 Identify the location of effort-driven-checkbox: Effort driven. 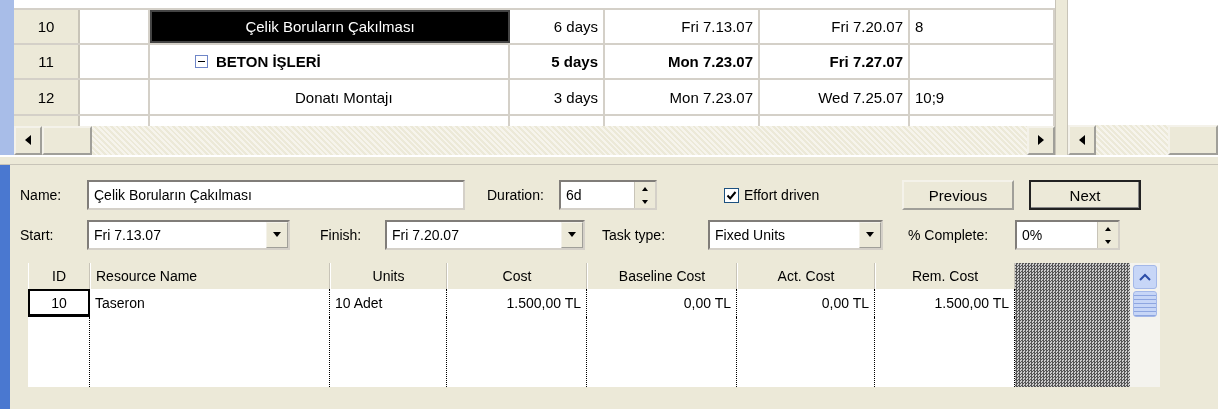
(813, 195).